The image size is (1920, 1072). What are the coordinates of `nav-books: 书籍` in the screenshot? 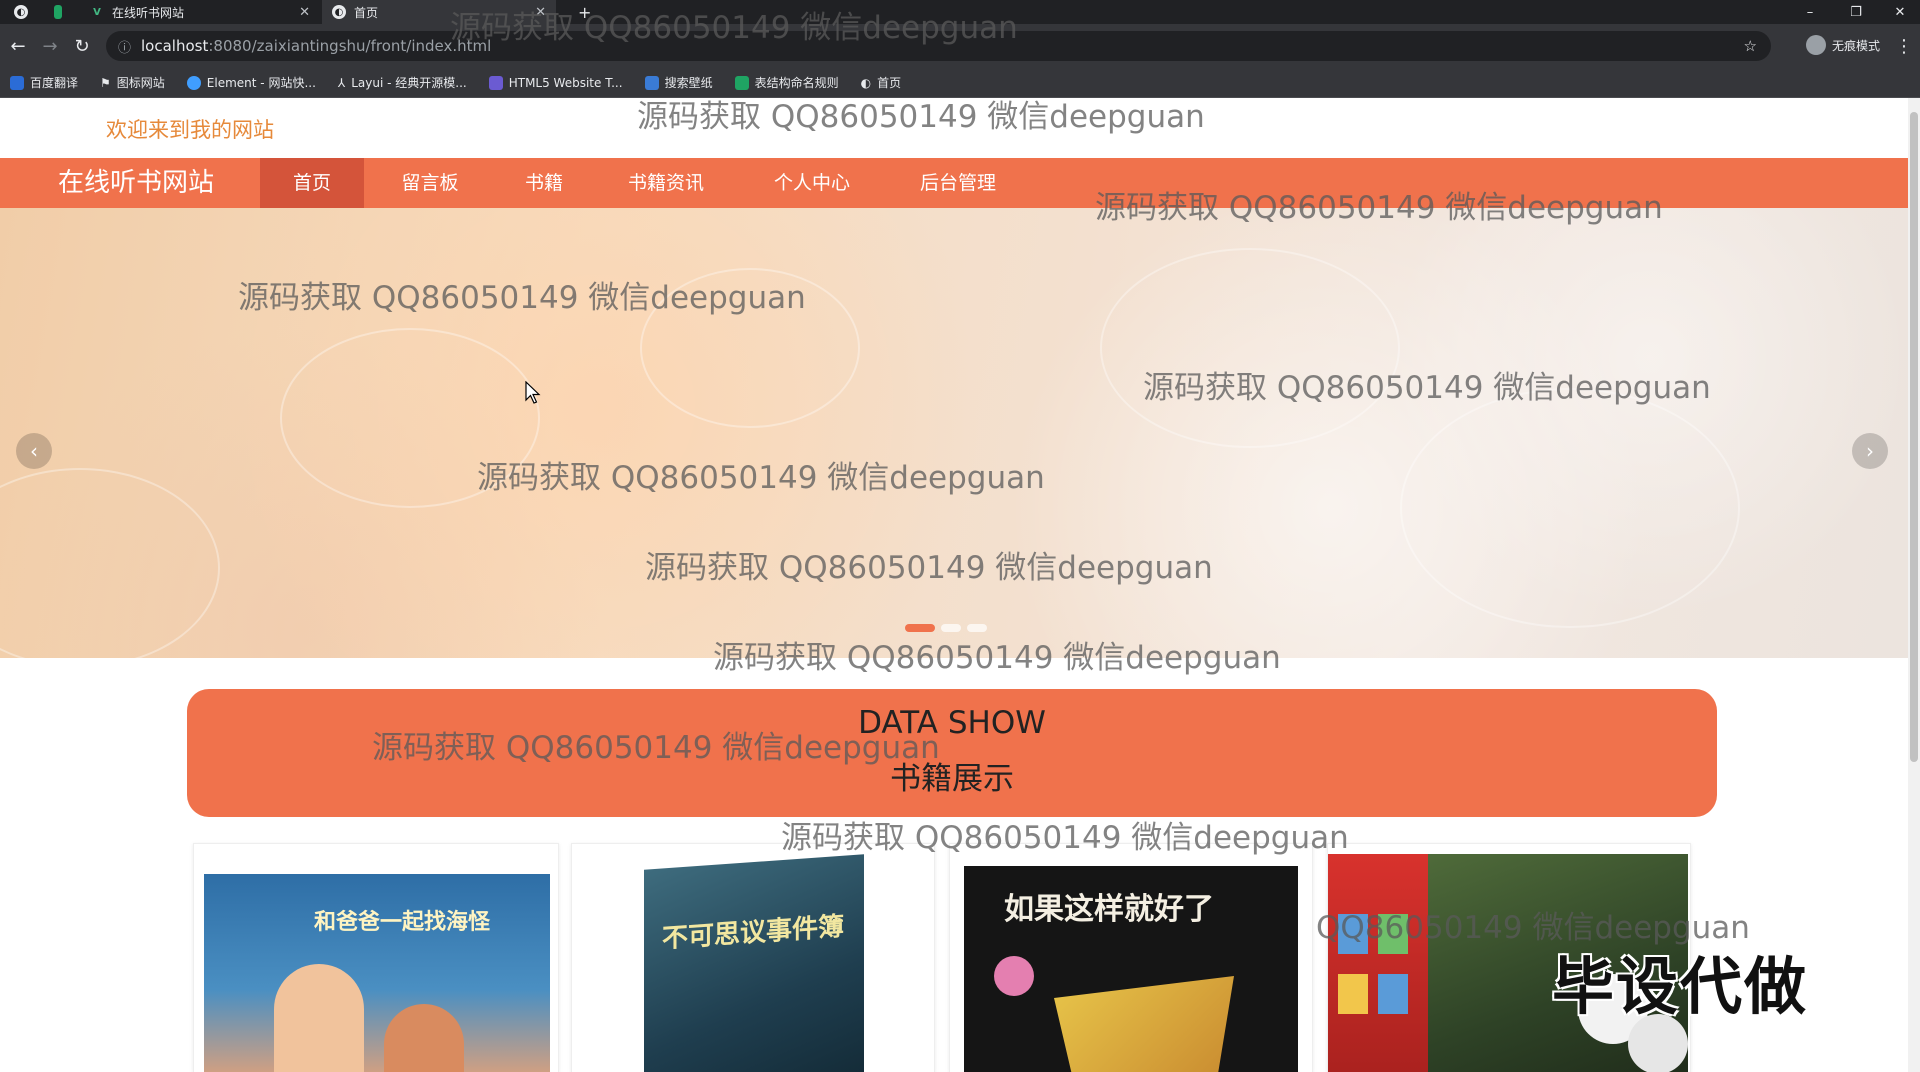 It's located at (544, 183).